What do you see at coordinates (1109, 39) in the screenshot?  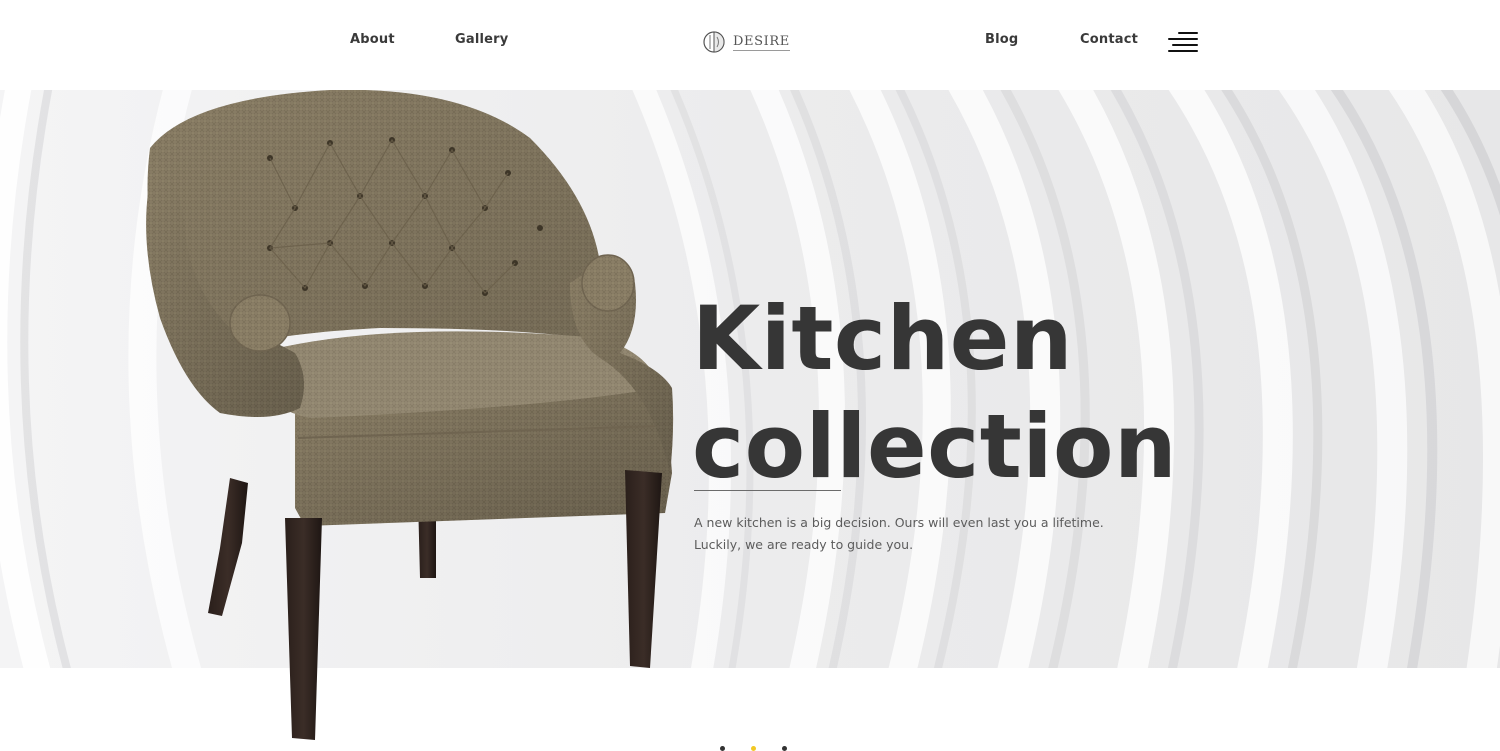 I see `nav-contact-link: Contact` at bounding box center [1109, 39].